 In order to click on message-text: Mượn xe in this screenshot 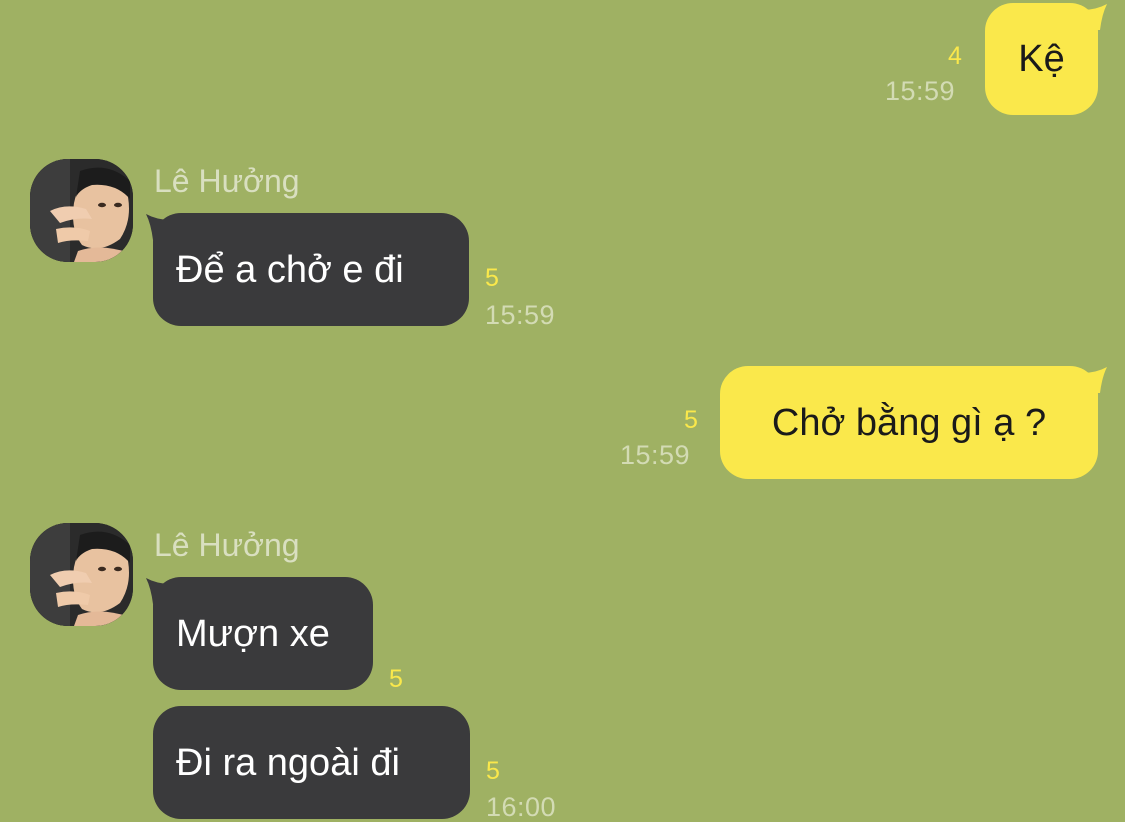, I will do `click(253, 633)`.